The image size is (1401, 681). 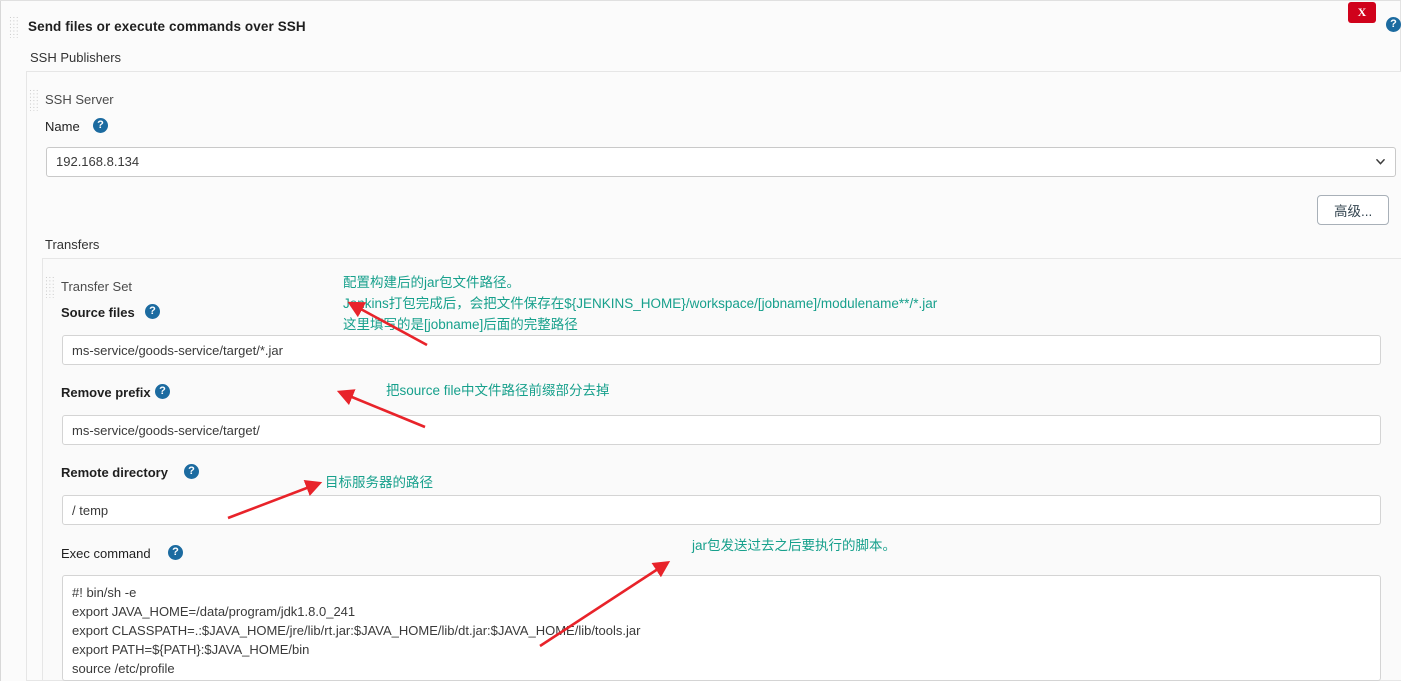 I want to click on transfers-label: Transfers, so click(x=72, y=244).